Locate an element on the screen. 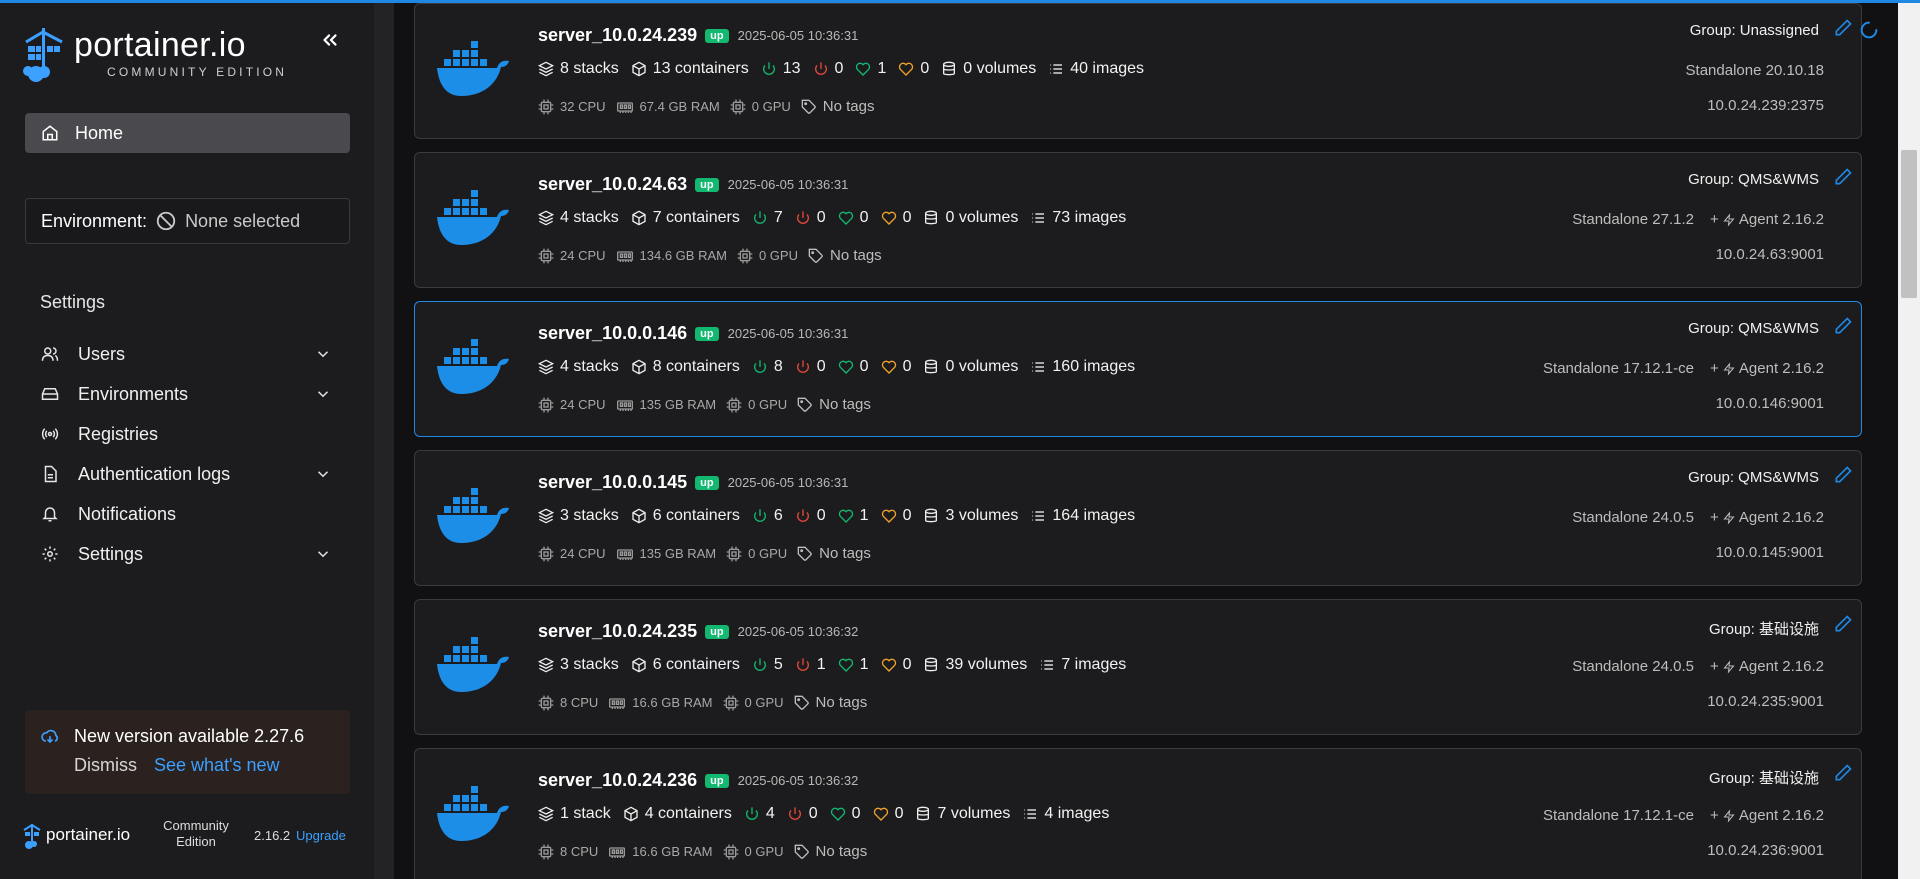 This screenshot has height=879, width=1920. gpu-icon is located at coordinates (734, 404).